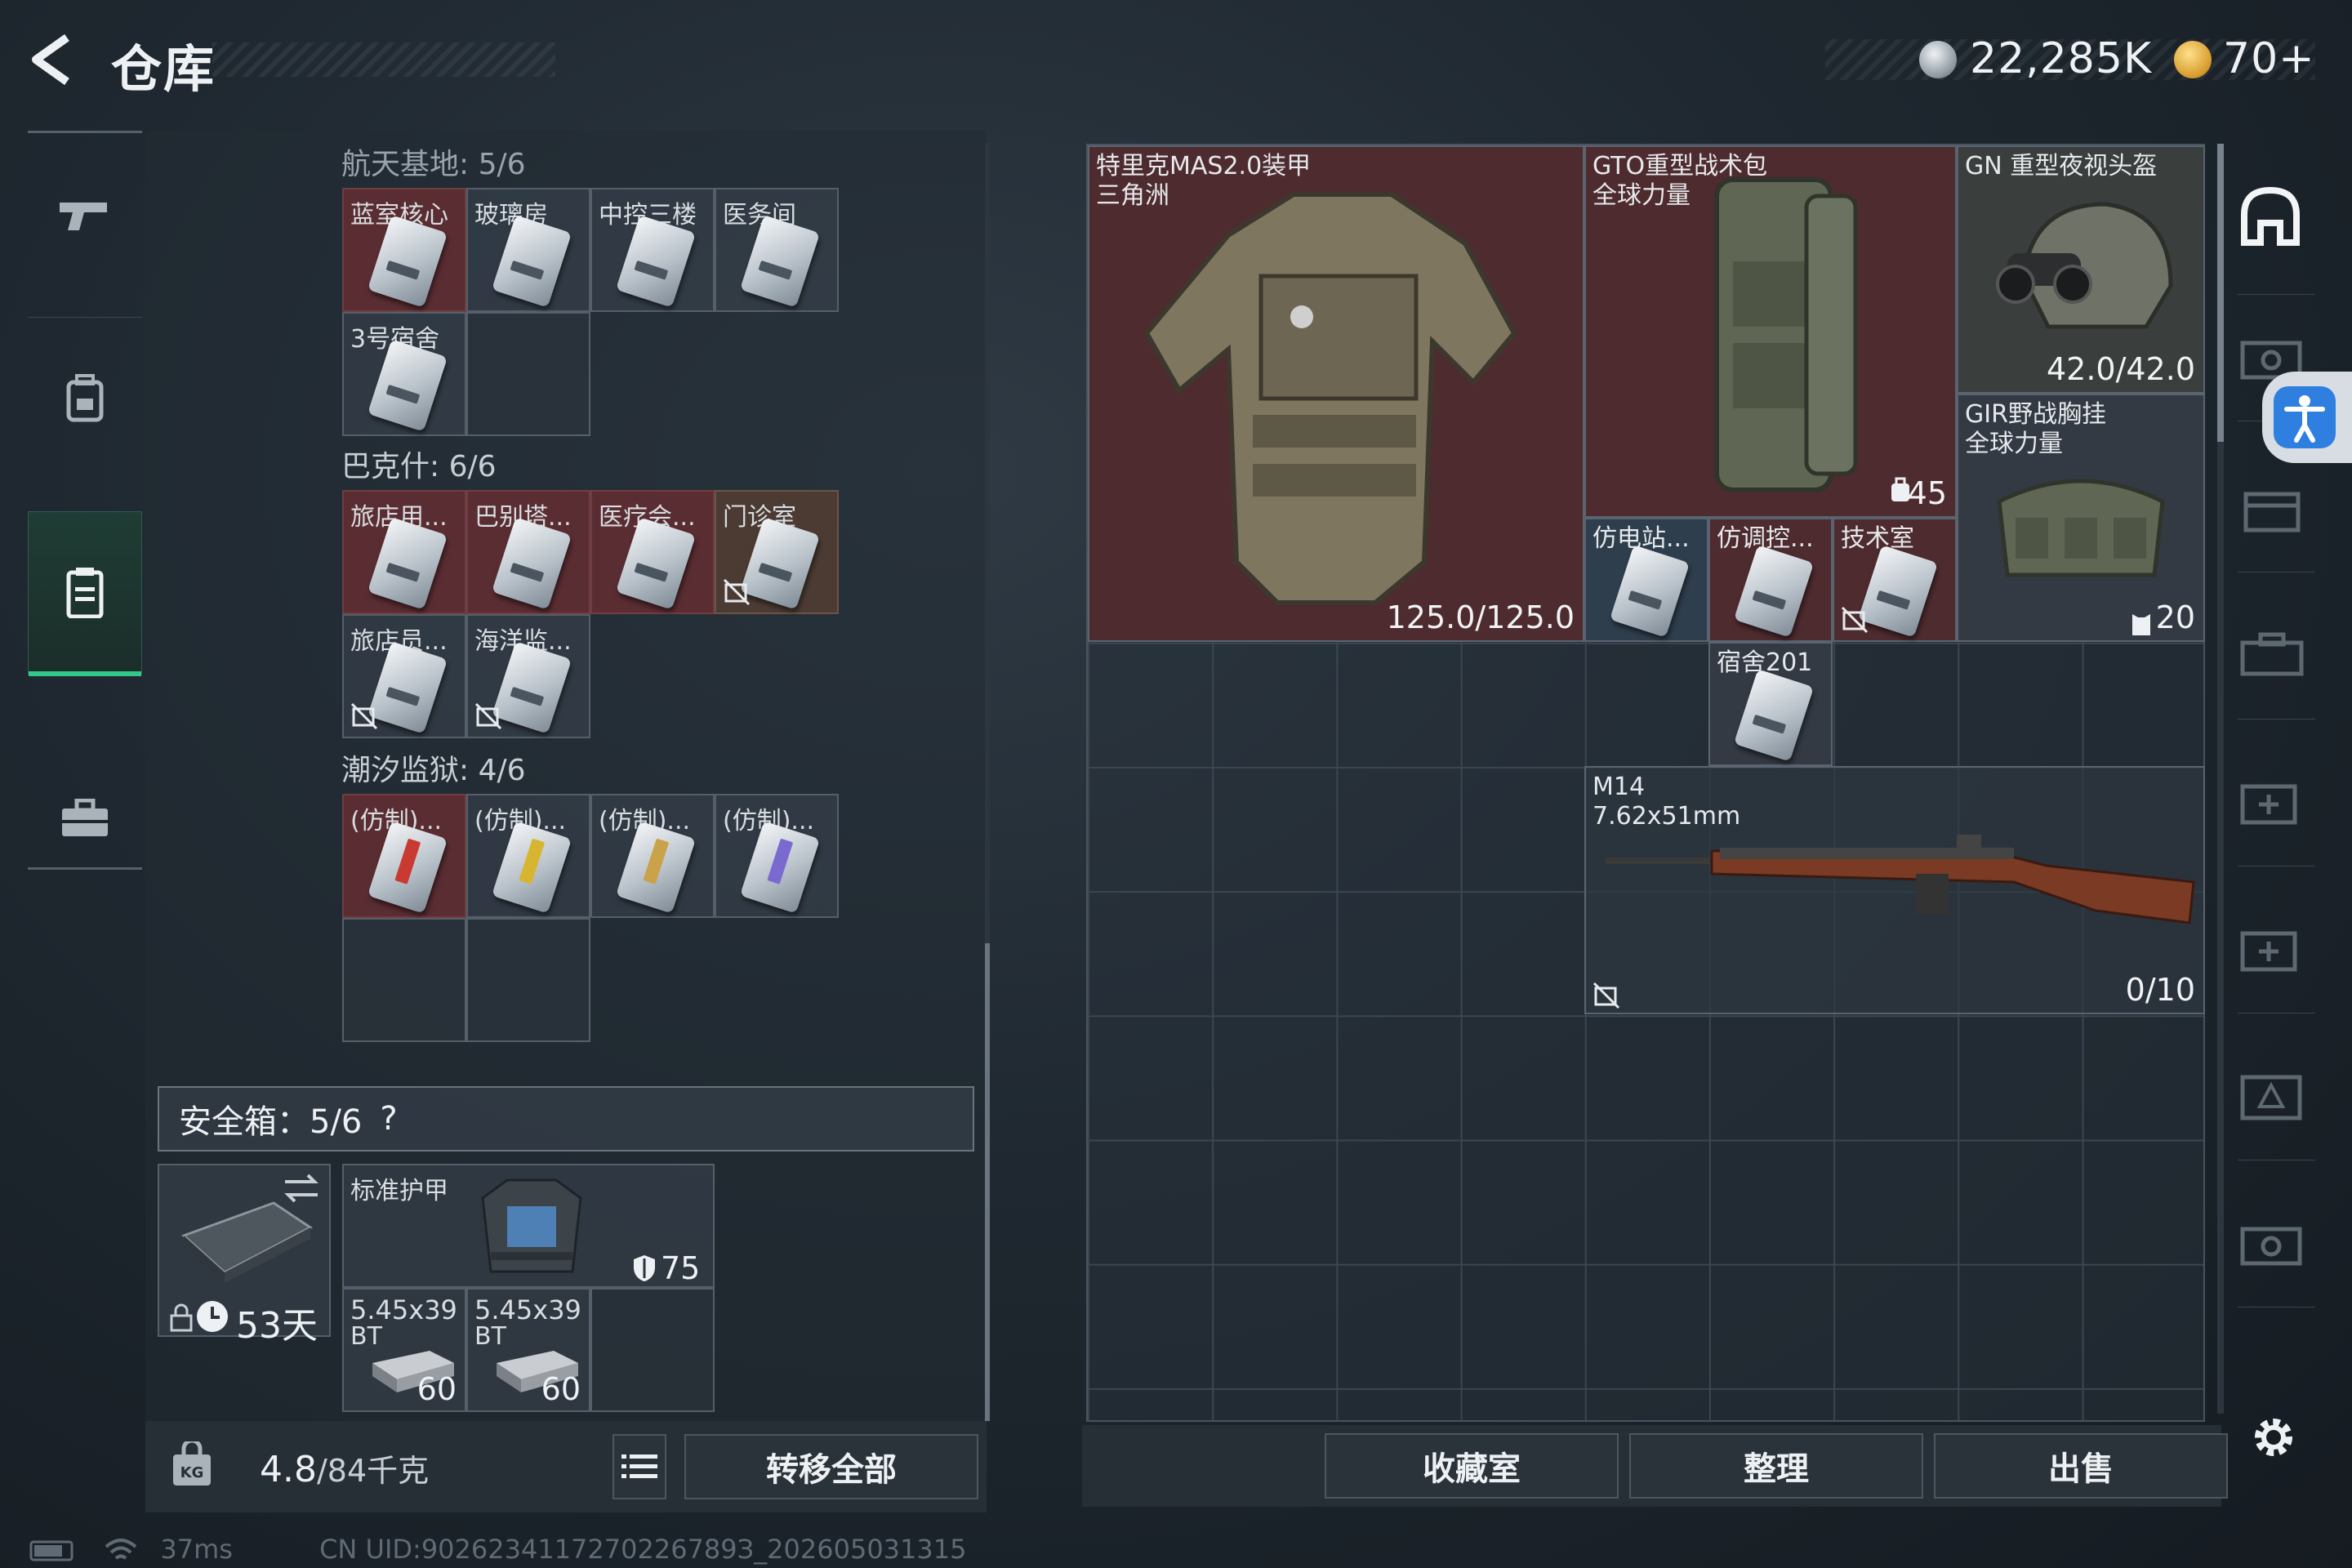 The image size is (2352, 1568). Describe the element at coordinates (2270, 216) in the screenshot. I see `helmet-tab-icon` at that location.